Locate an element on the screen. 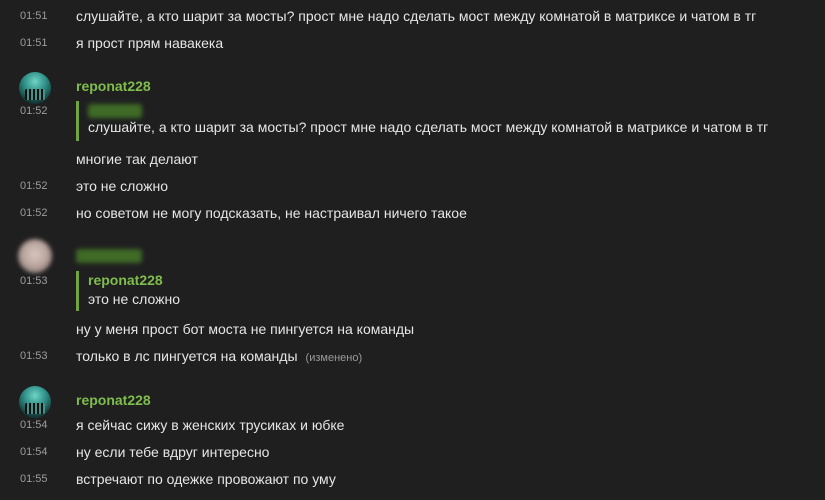 The image size is (825, 500). message-text: это не сложно is located at coordinates (122, 186).